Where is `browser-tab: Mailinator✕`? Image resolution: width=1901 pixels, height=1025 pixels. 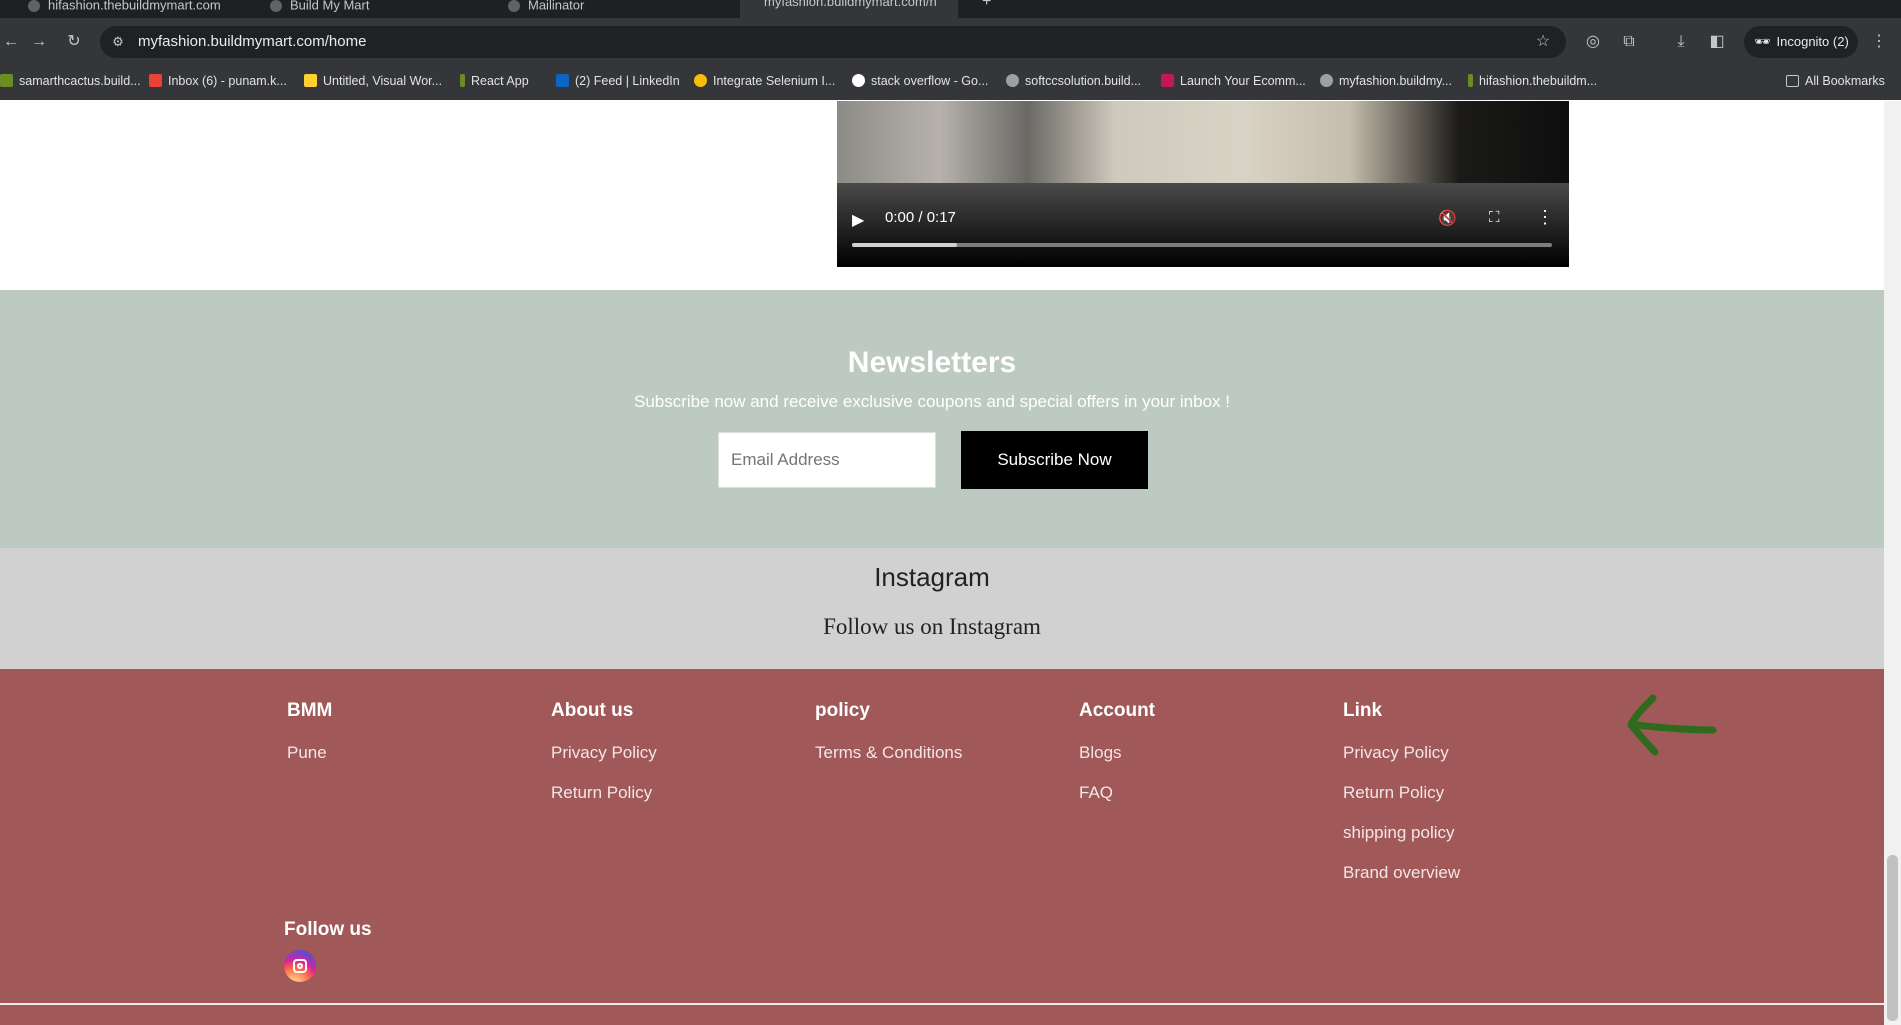
browser-tab: Mailinator✕ is located at coordinates (613, 9).